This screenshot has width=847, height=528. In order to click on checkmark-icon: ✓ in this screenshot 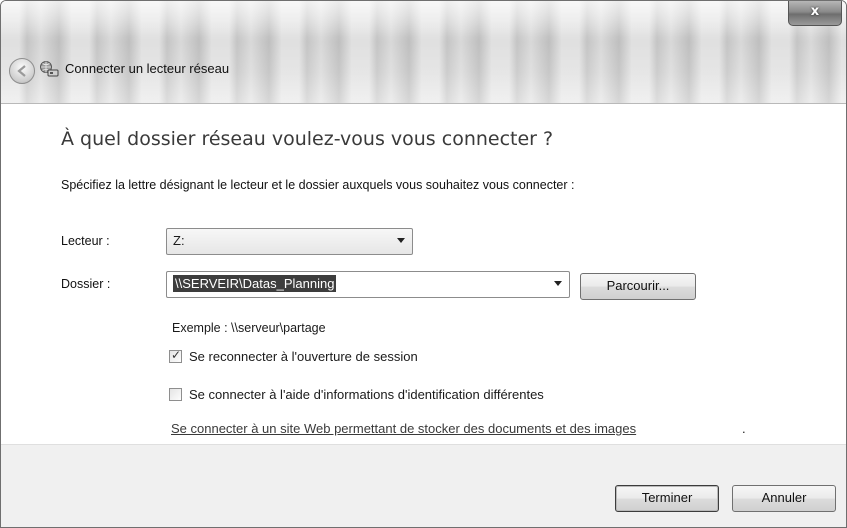, I will do `click(176, 355)`.